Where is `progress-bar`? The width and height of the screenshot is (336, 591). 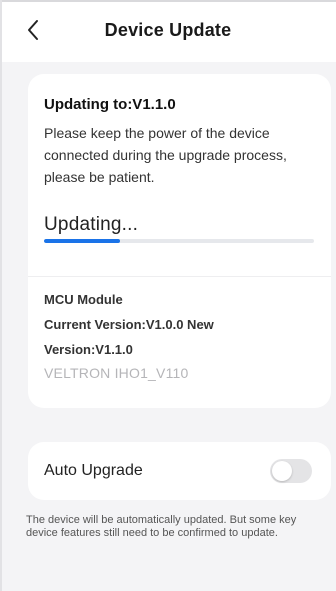
progress-bar is located at coordinates (179, 241).